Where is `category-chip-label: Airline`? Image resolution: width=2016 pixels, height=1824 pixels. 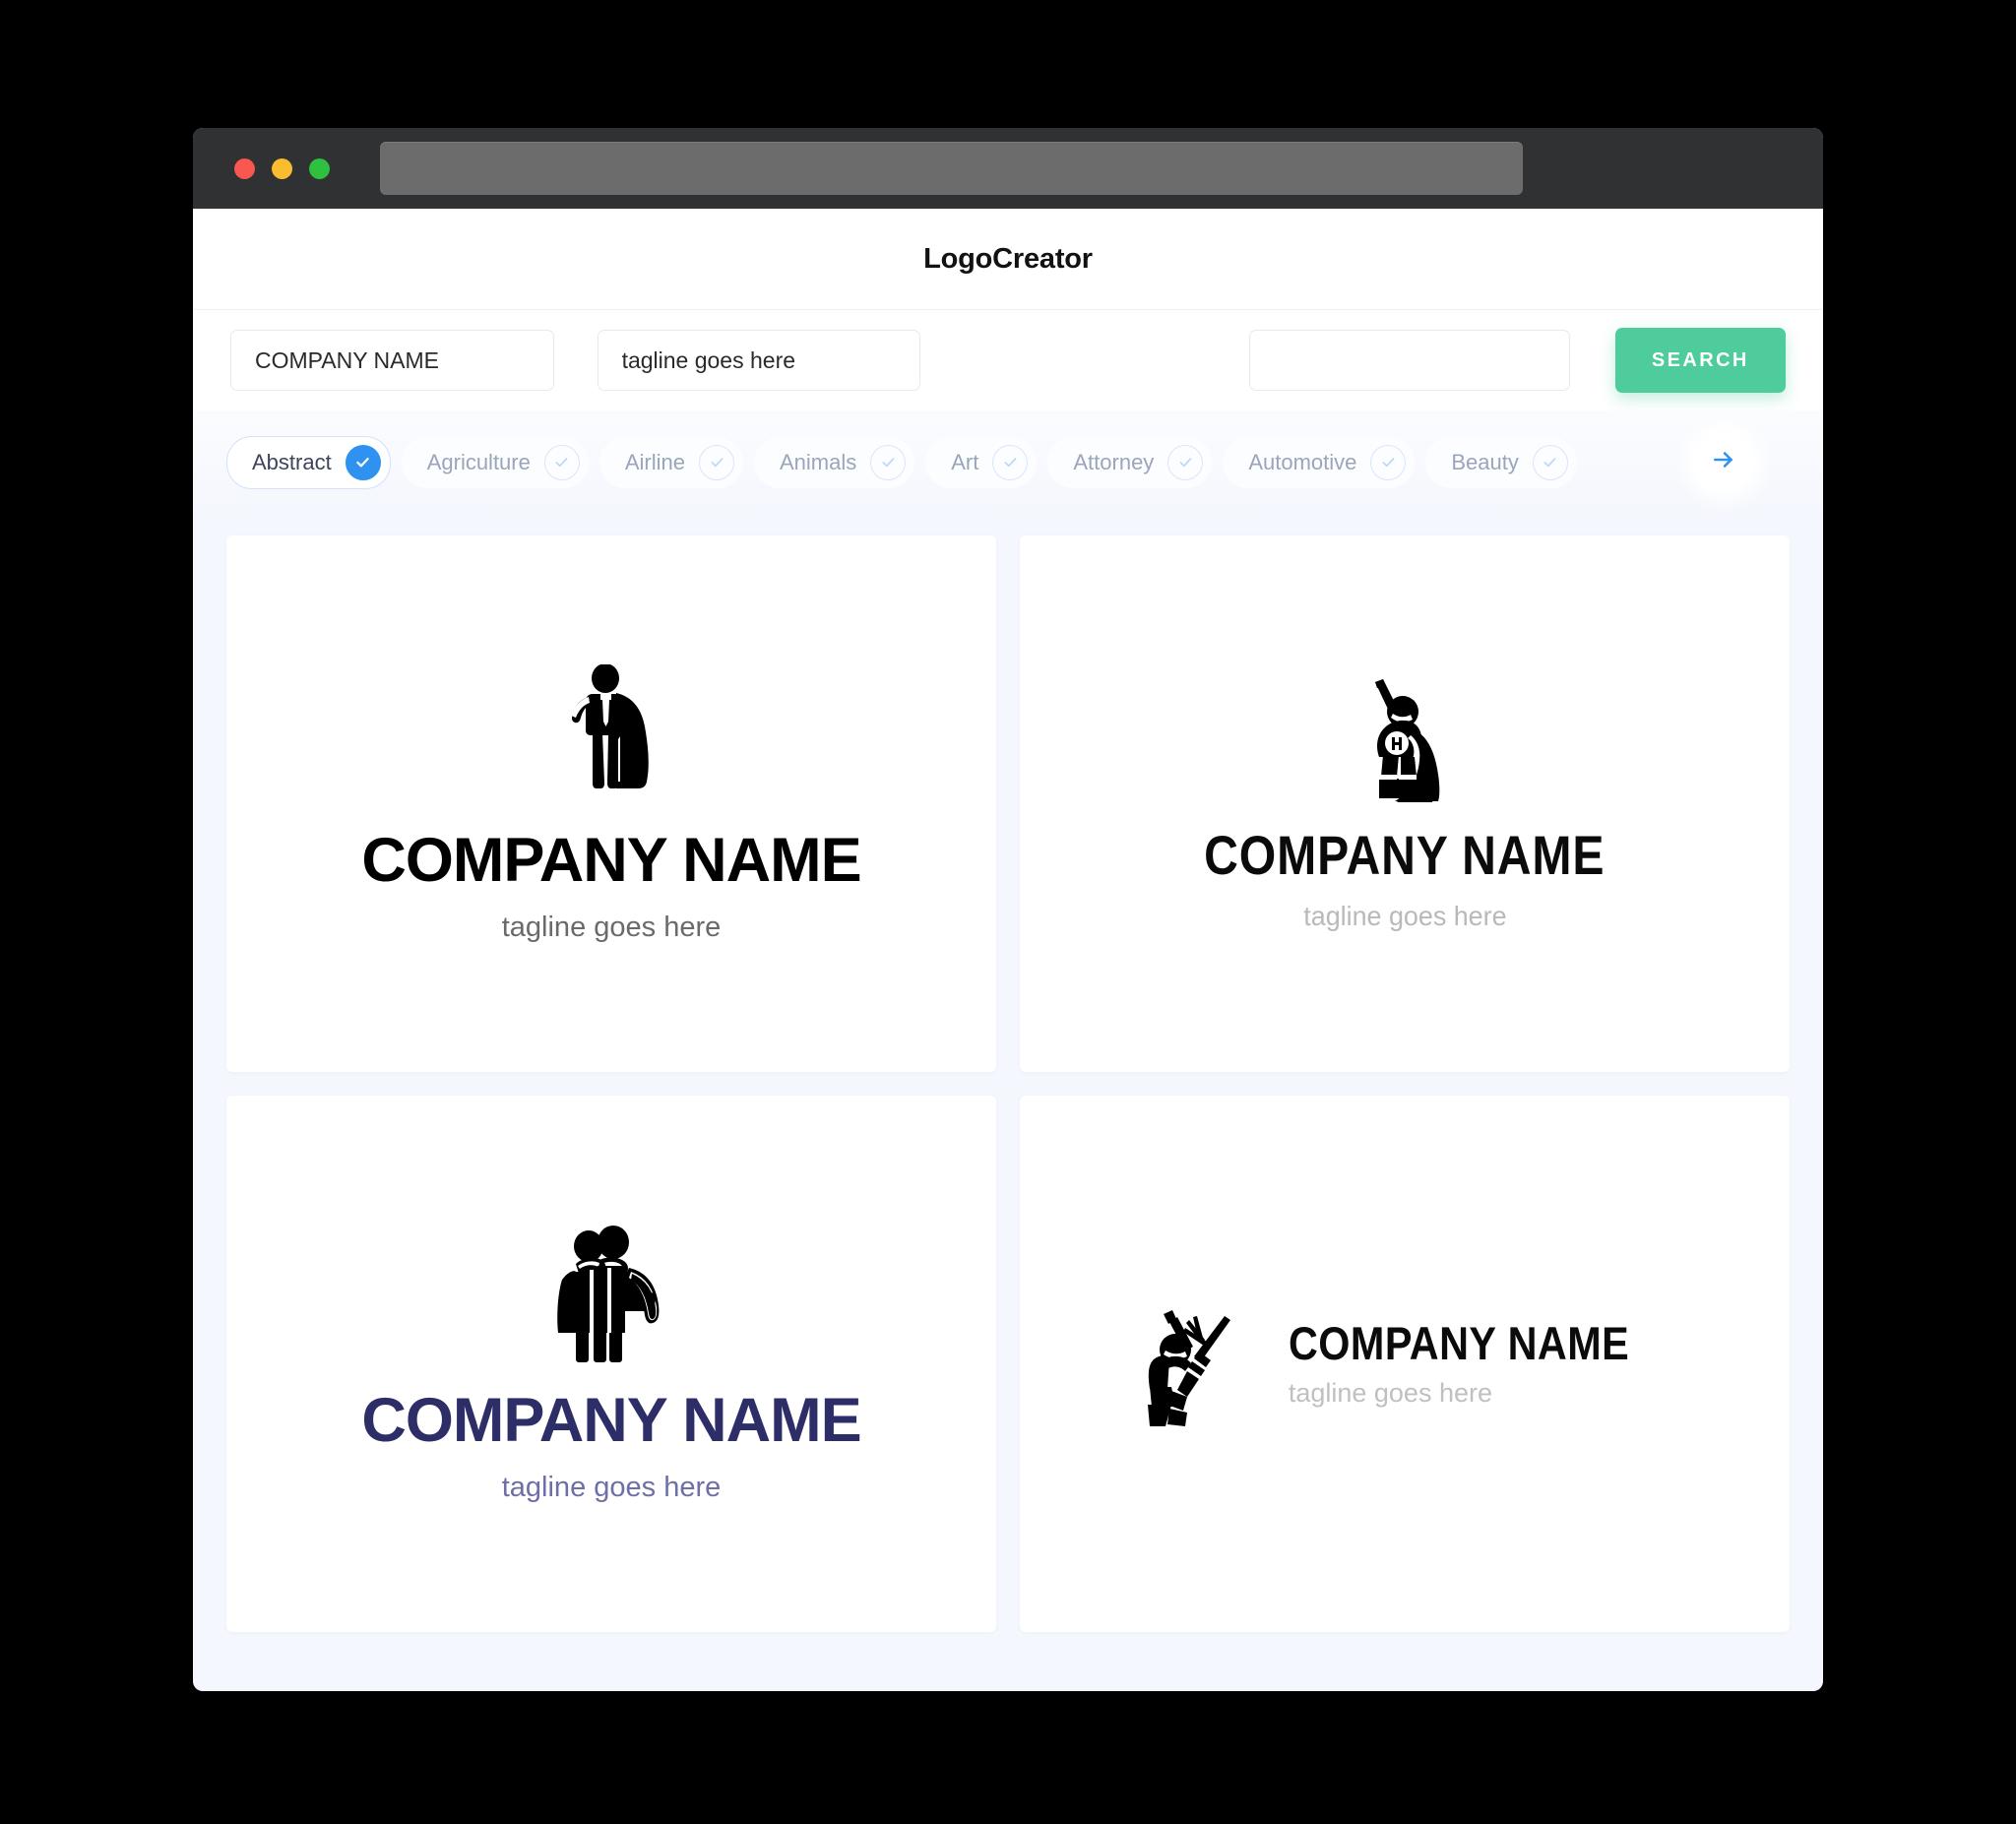 category-chip-label: Airline is located at coordinates (654, 461).